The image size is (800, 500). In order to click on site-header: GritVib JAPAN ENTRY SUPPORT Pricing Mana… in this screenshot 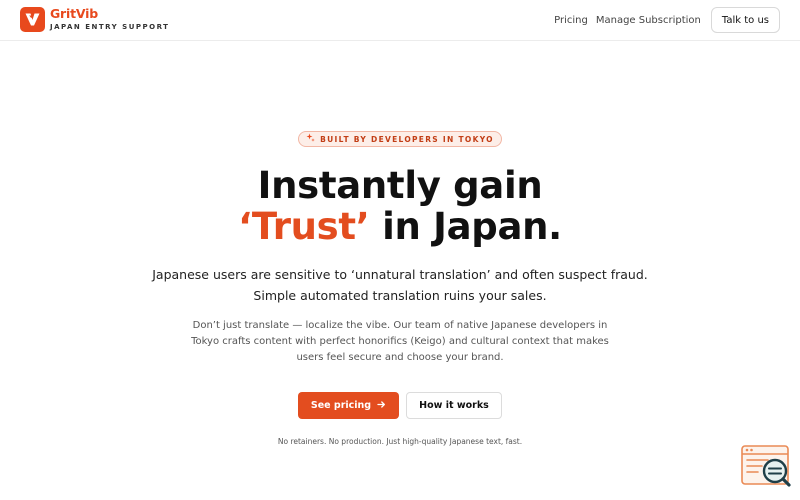, I will do `click(400, 20)`.